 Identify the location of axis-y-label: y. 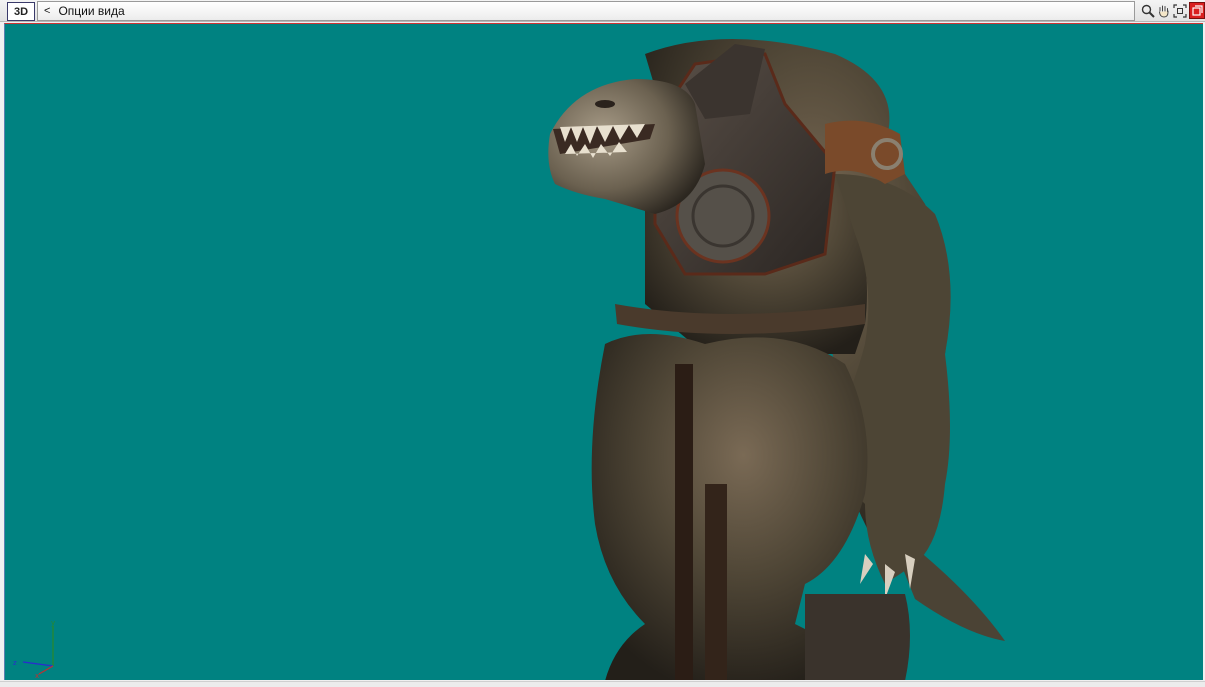
(53, 623).